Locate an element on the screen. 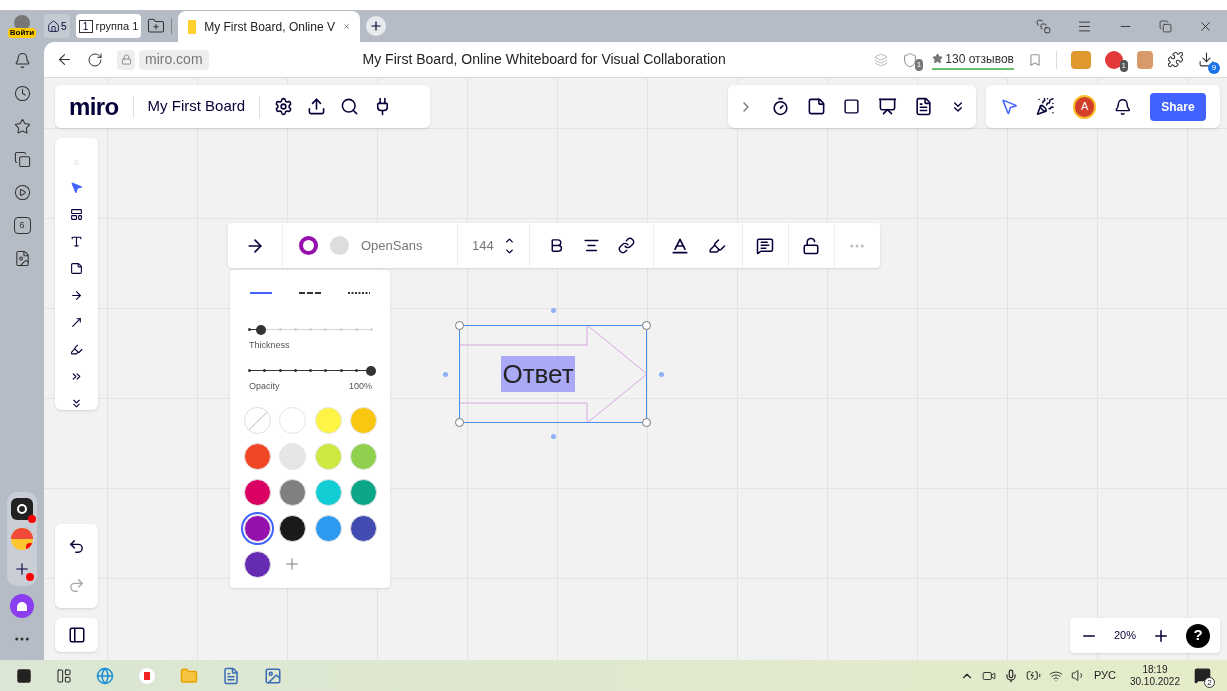 This screenshot has height=691, width=1227. page-title: My First Board, Online Whiteboard for Visual Collaboration is located at coordinates (544, 59).